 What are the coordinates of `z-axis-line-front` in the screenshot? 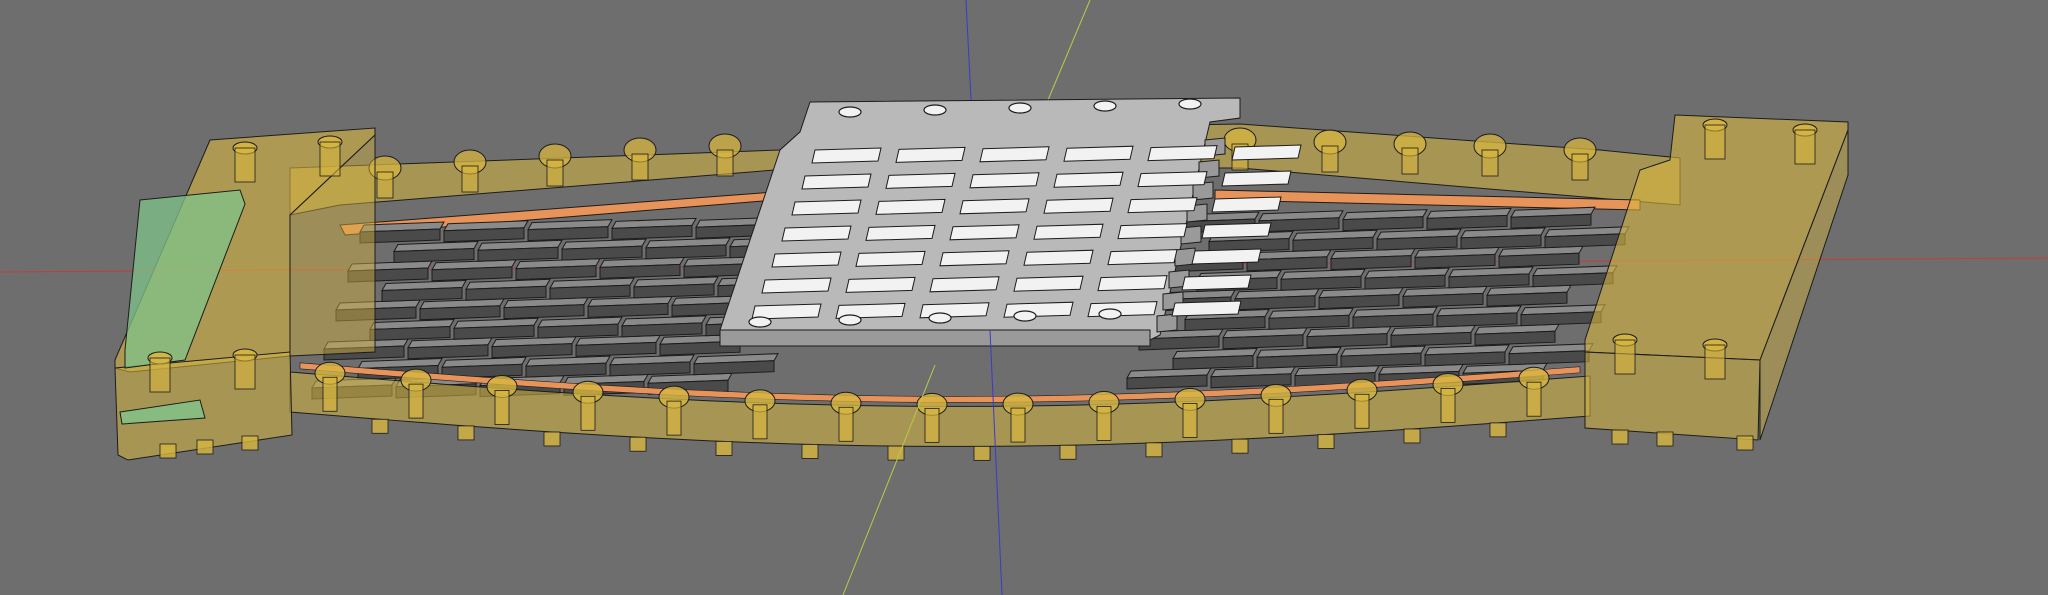 It's located at (996, 462).